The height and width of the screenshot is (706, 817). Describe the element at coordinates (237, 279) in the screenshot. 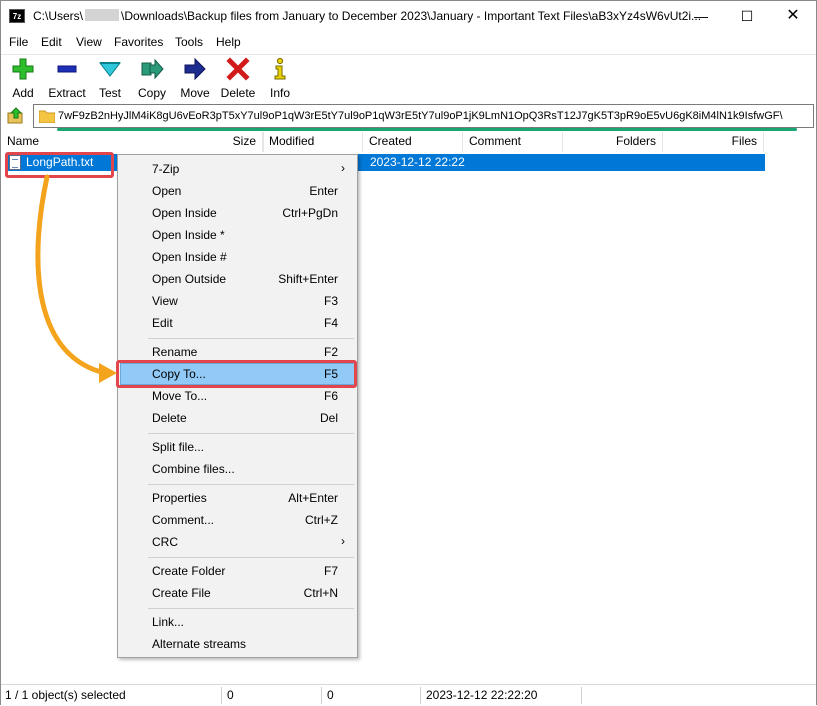

I see `ctx-item-open-outside: Open Outside Shift+Enter` at that location.